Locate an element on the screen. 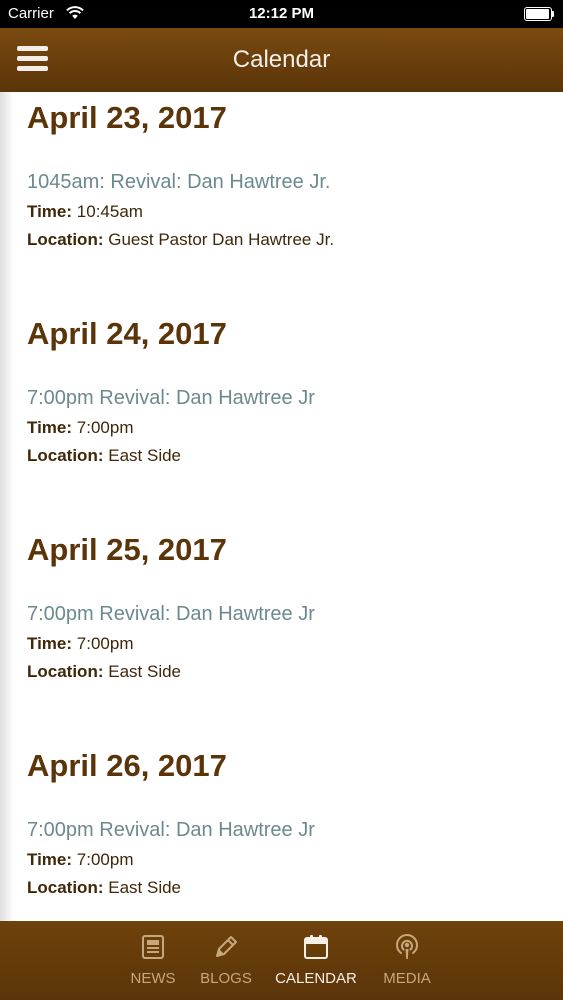 This screenshot has height=1000, width=563. tab-bar: NEWS BLOGS CALENDAR MEDIA is located at coordinates (281, 960).